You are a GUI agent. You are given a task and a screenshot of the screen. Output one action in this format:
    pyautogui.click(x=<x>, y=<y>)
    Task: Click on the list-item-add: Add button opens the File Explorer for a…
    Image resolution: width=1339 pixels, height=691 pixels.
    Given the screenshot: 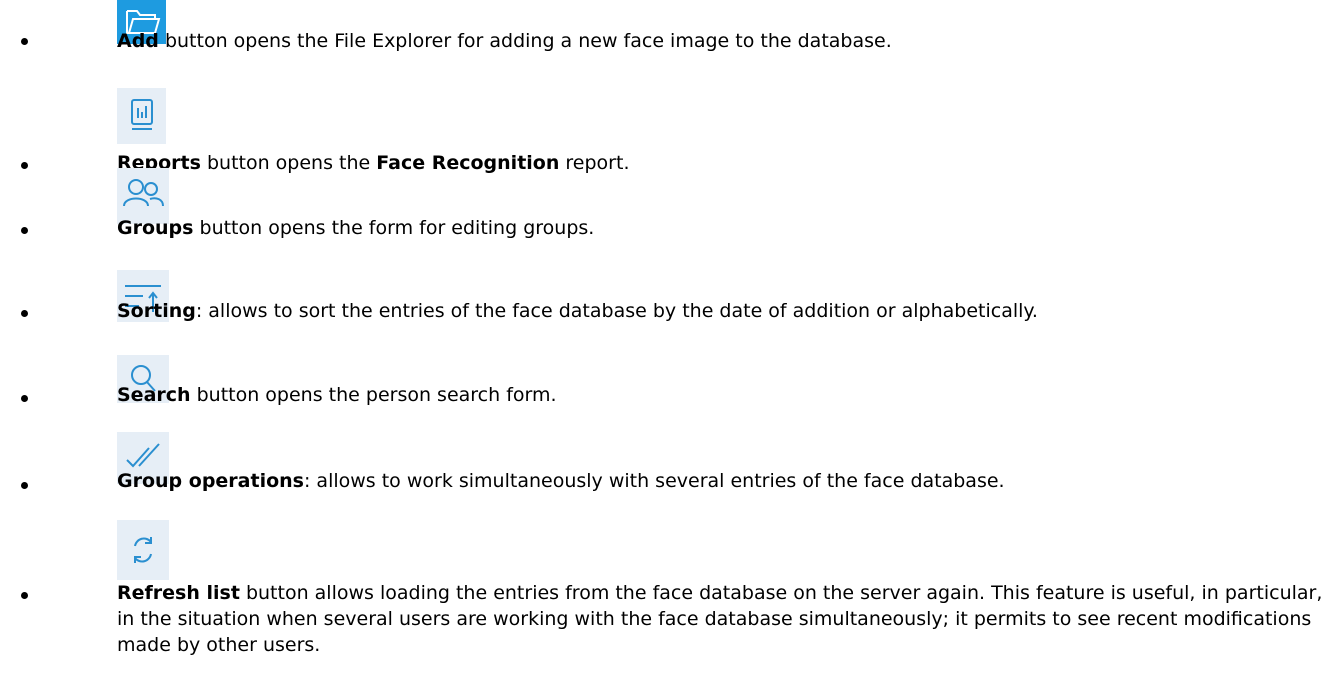 What is the action you would take?
    pyautogui.click(x=669, y=40)
    